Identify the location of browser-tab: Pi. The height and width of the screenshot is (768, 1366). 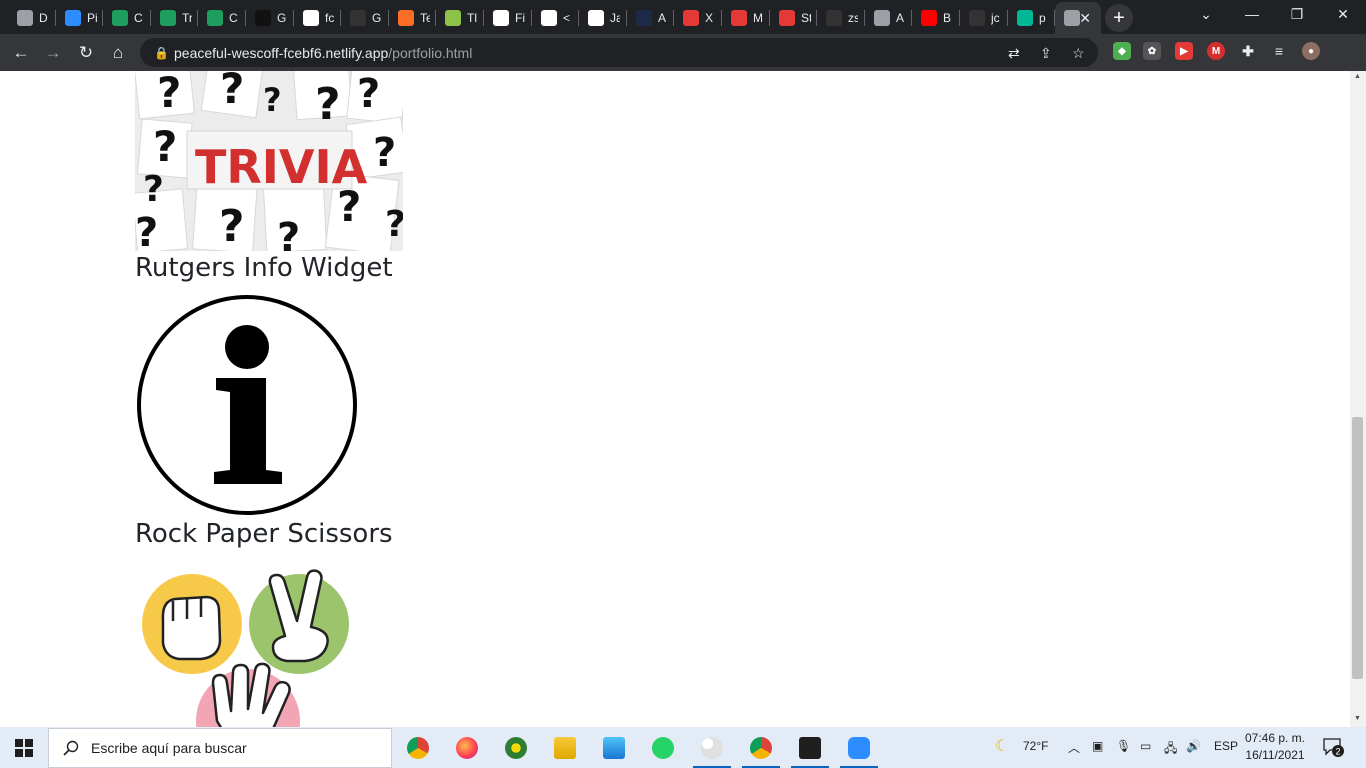
(79, 18).